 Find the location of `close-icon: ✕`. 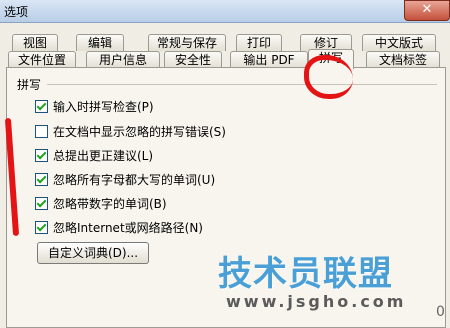

close-icon: ✕ is located at coordinates (427, 9).